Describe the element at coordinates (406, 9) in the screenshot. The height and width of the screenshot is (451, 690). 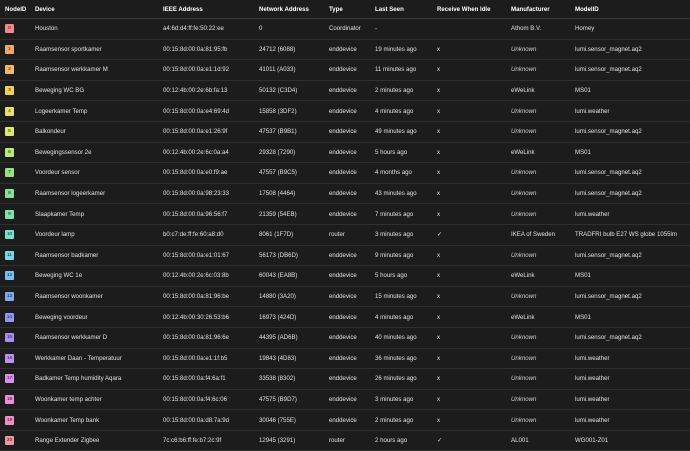
I see `column-header-last-seen: Last Seen` at that location.